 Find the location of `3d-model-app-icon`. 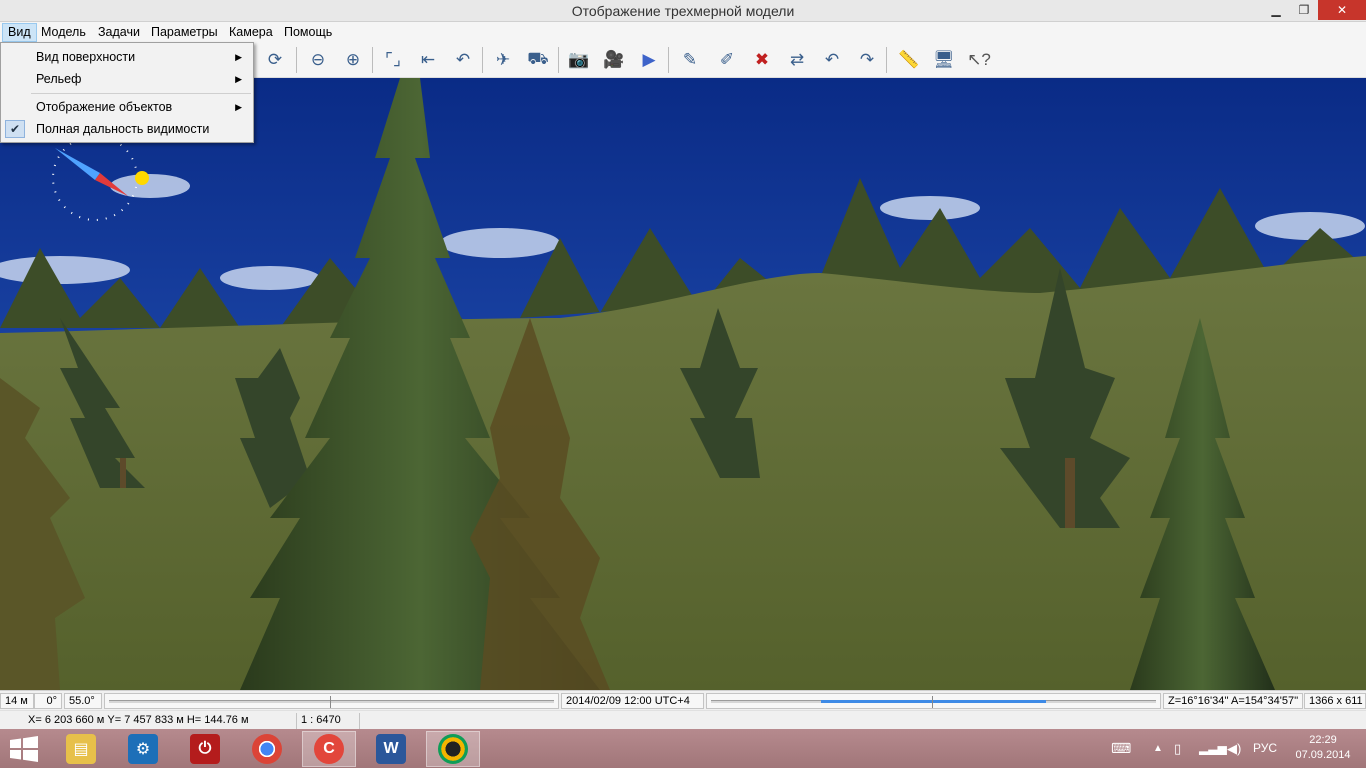

3d-model-app-icon is located at coordinates (453, 749).